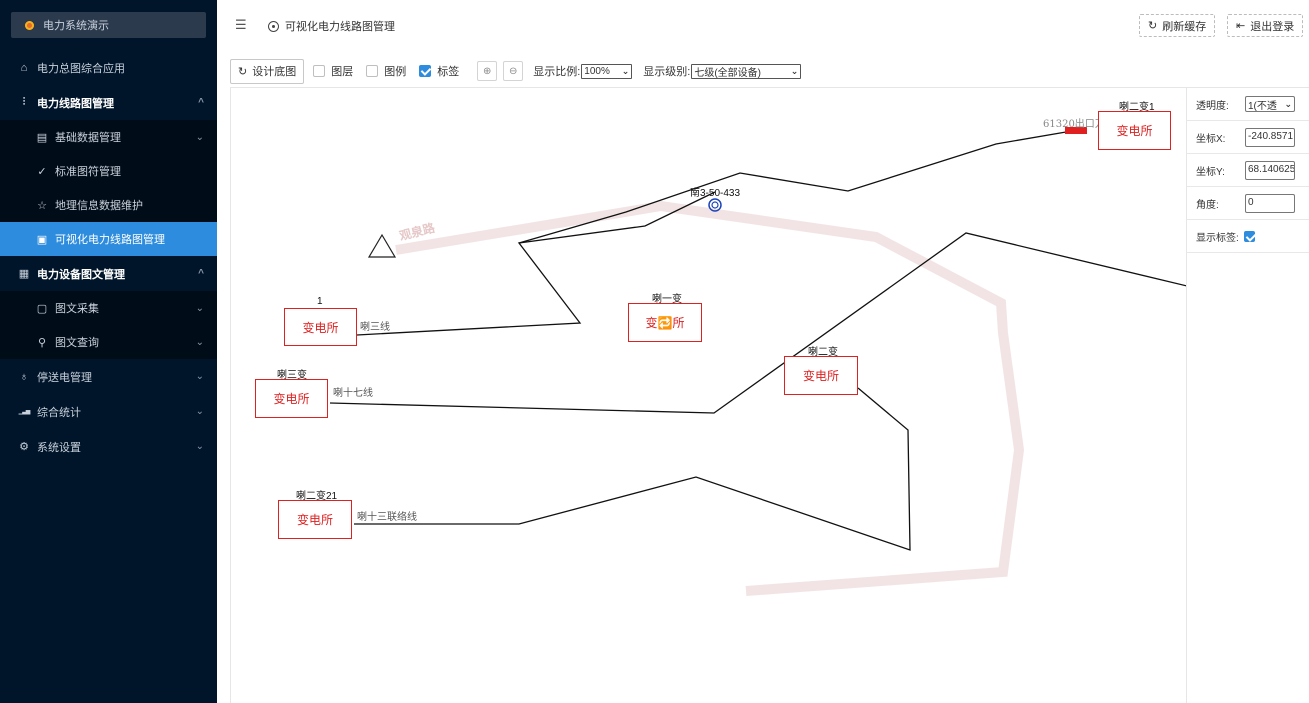 The width and height of the screenshot is (1309, 703). I want to click on logout-label: 退出登录, so click(1272, 26).